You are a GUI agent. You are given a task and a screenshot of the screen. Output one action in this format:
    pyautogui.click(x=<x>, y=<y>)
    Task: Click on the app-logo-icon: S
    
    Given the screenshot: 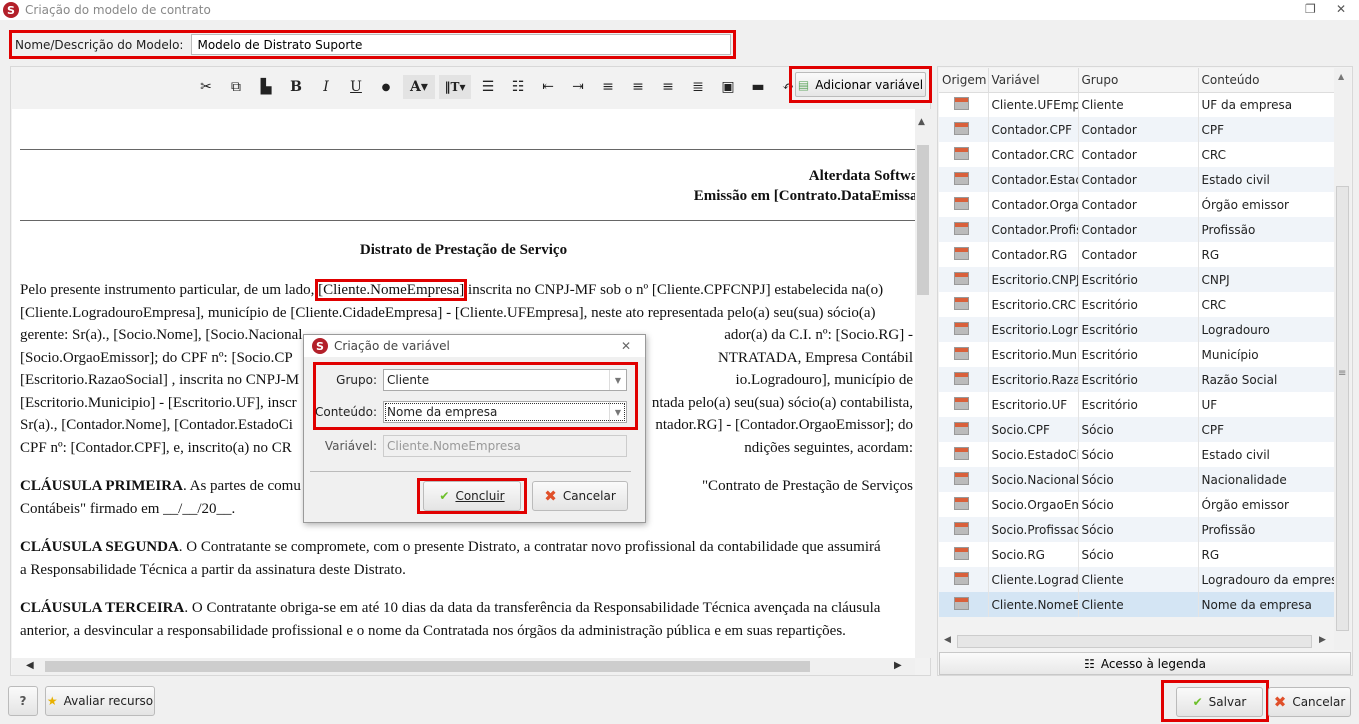 What is the action you would take?
    pyautogui.click(x=320, y=346)
    